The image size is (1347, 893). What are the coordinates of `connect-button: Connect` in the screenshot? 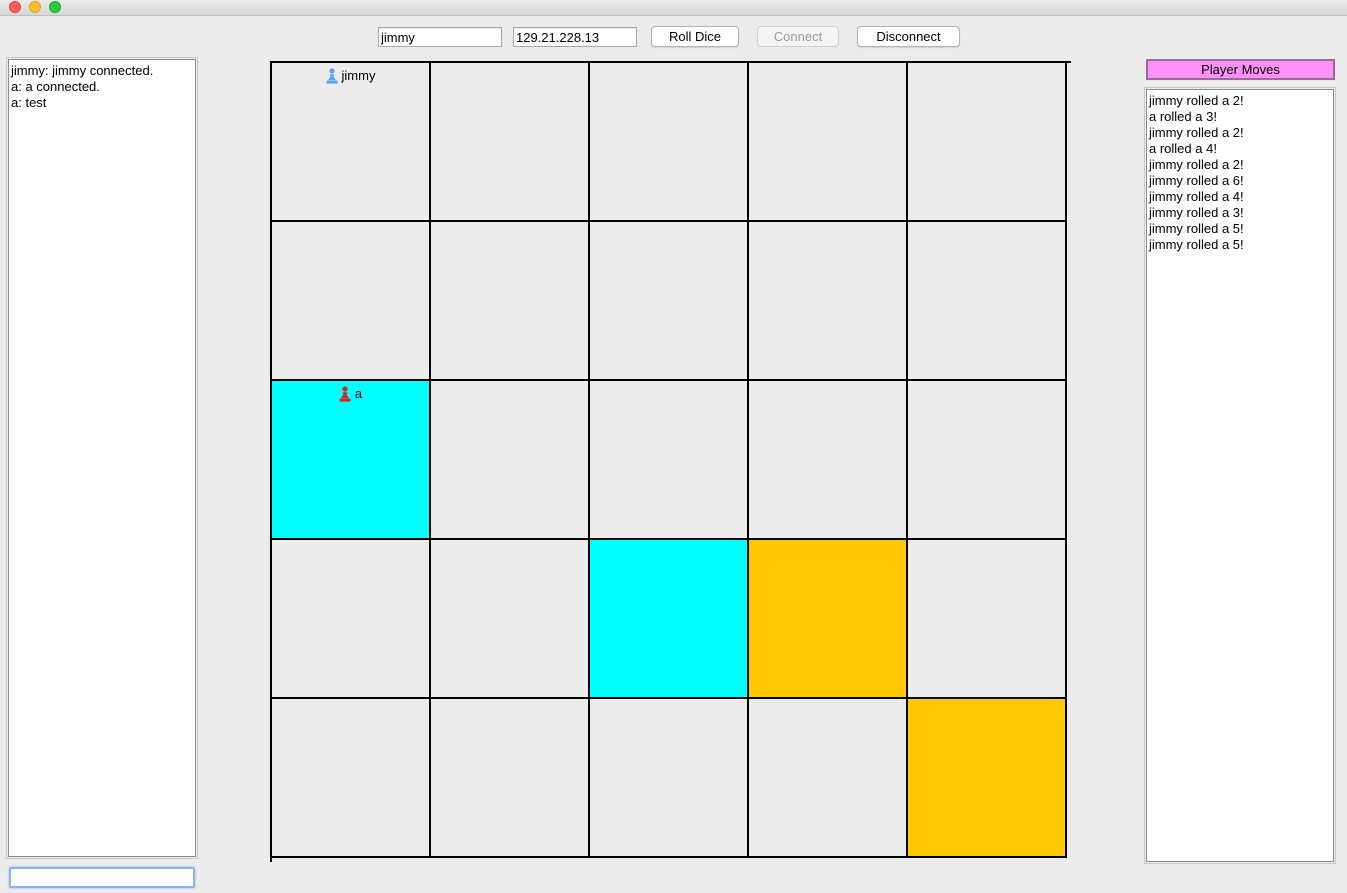 It's located at (798, 36).